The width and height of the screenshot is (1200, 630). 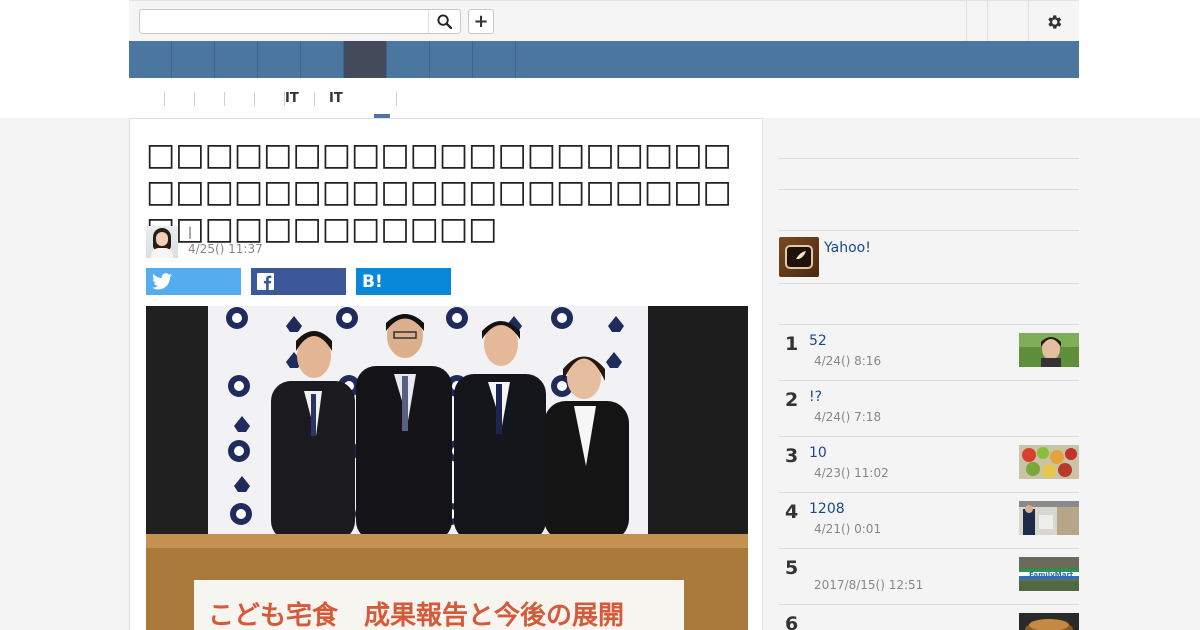 I want to click on yahoo-creator-icon, so click(x=799, y=257).